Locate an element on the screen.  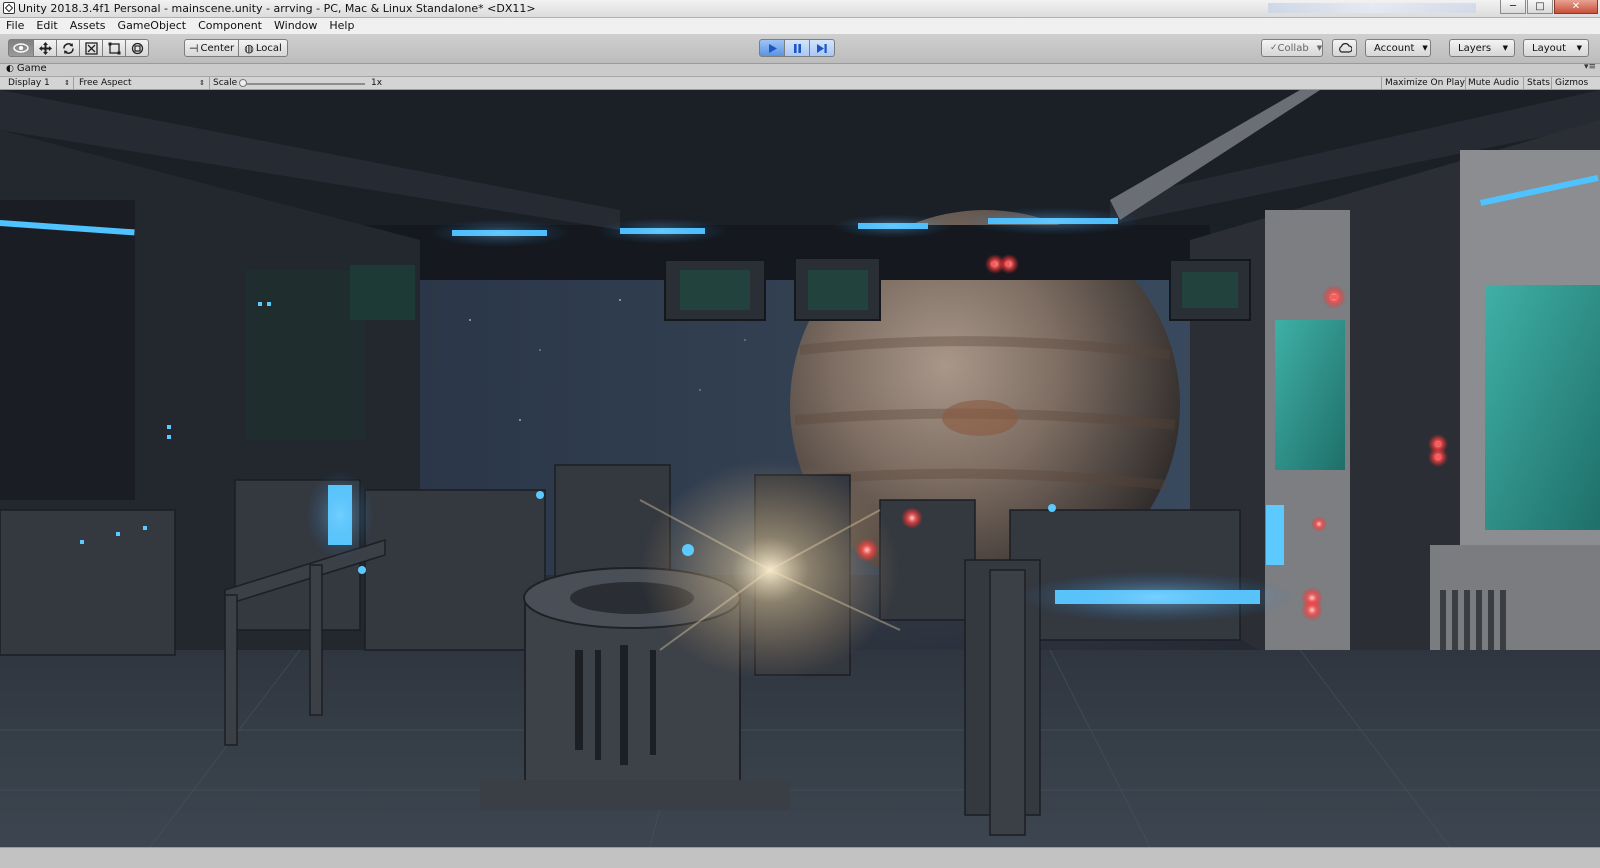
display-dropdown: Display 1 ⇕ is located at coordinates (39, 83).